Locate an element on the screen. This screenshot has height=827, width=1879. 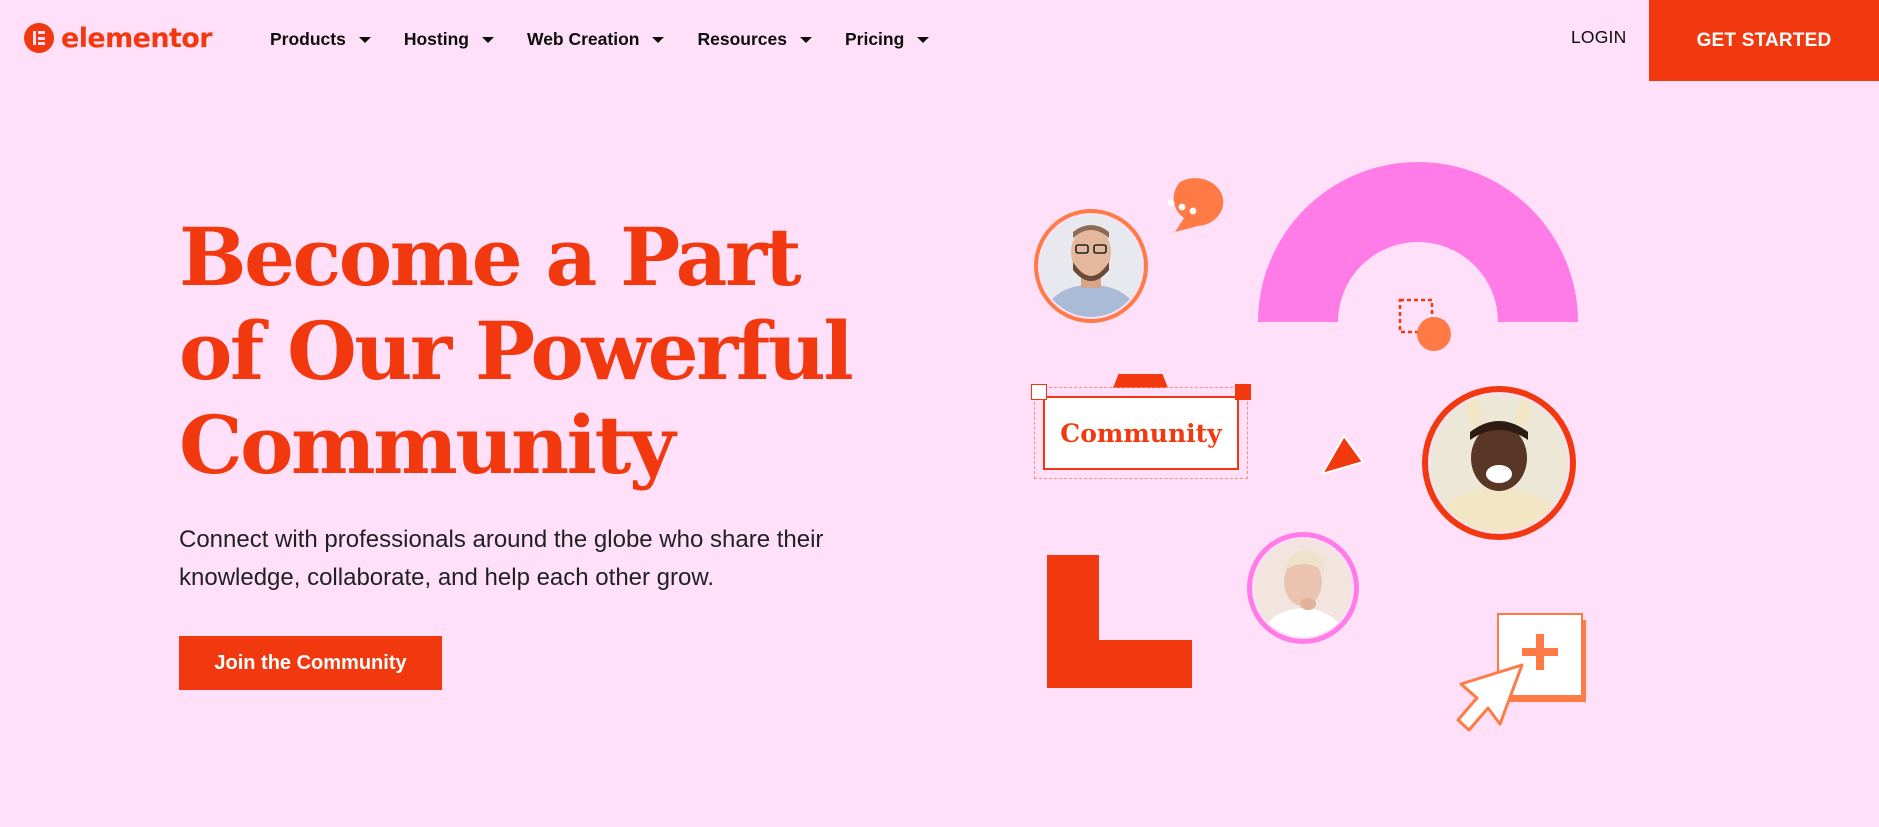
nav-item-web-creation: Web Creation is located at coordinates (596, 39).